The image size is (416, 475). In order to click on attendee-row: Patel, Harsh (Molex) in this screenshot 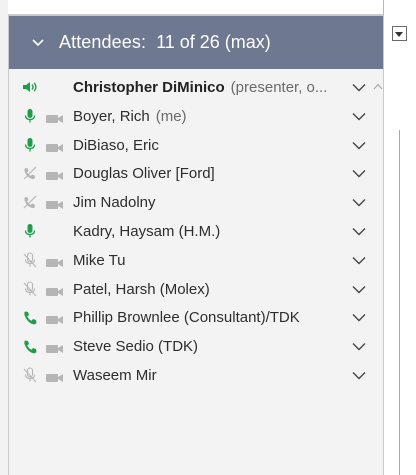, I will do `click(196, 289)`.